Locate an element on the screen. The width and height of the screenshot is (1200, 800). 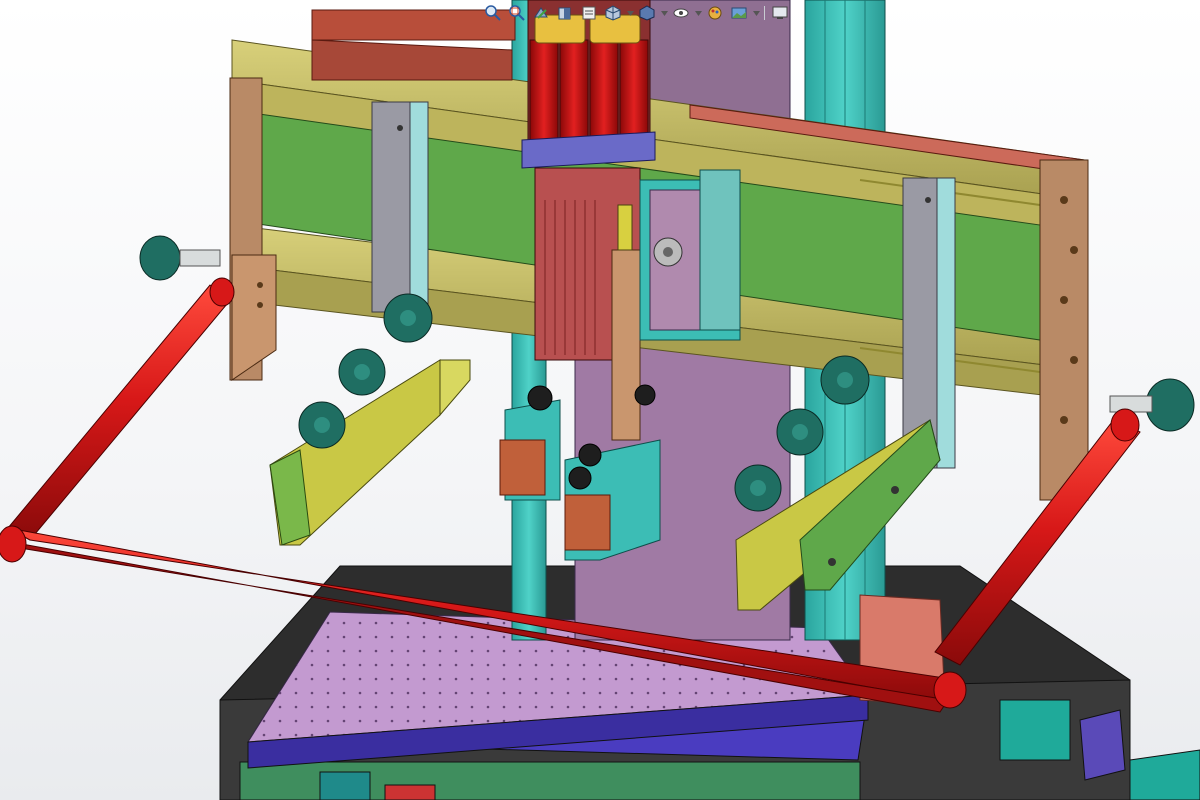
left-adjust-knob-icon is located at coordinates (180, 258).